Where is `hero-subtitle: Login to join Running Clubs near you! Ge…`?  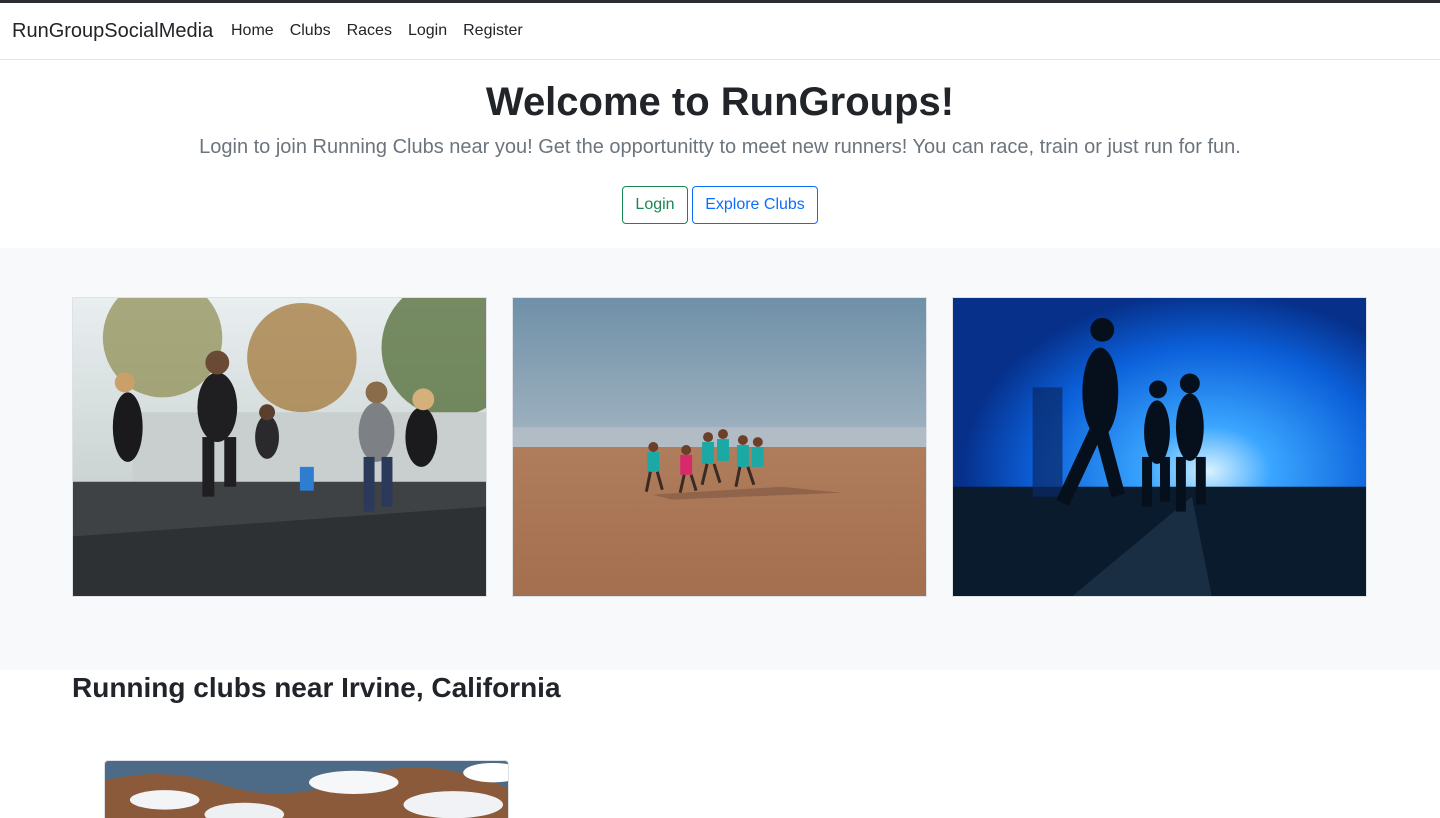 hero-subtitle: Login to join Running Clubs near you! Ge… is located at coordinates (720, 147).